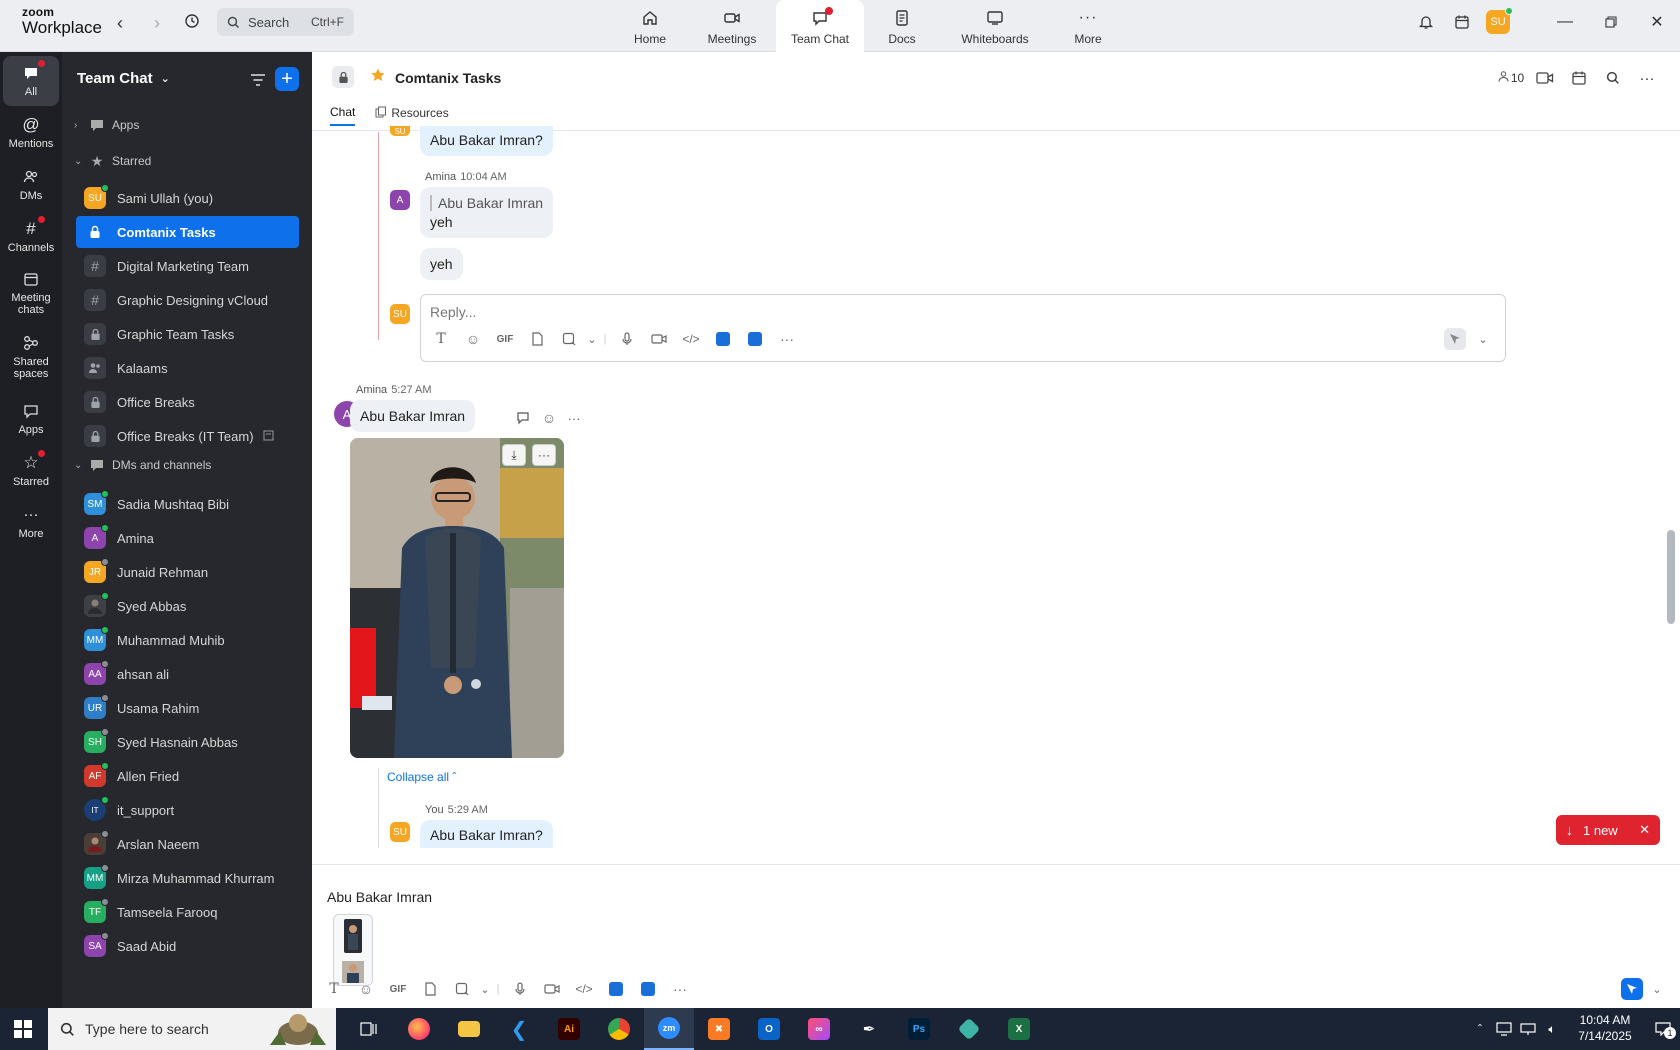 This screenshot has width=1680, height=1050. I want to click on creative-cloud-icon: ∞, so click(819, 1029).